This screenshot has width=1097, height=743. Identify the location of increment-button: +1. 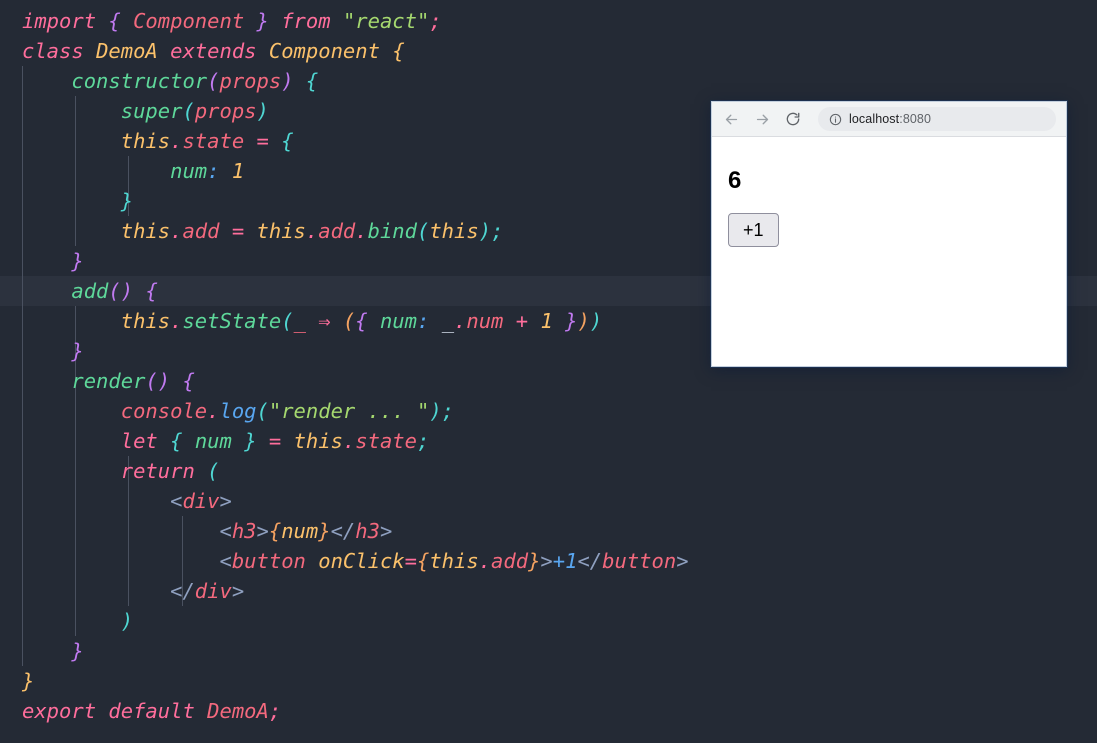
(753, 230).